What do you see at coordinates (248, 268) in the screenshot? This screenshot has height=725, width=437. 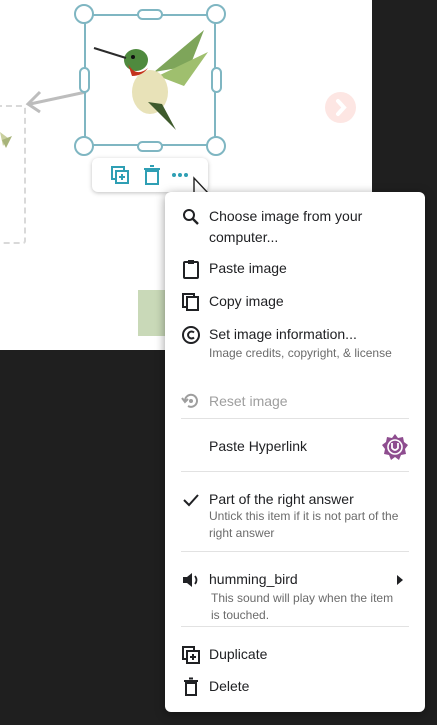 I see `menu-label: Paste image` at bounding box center [248, 268].